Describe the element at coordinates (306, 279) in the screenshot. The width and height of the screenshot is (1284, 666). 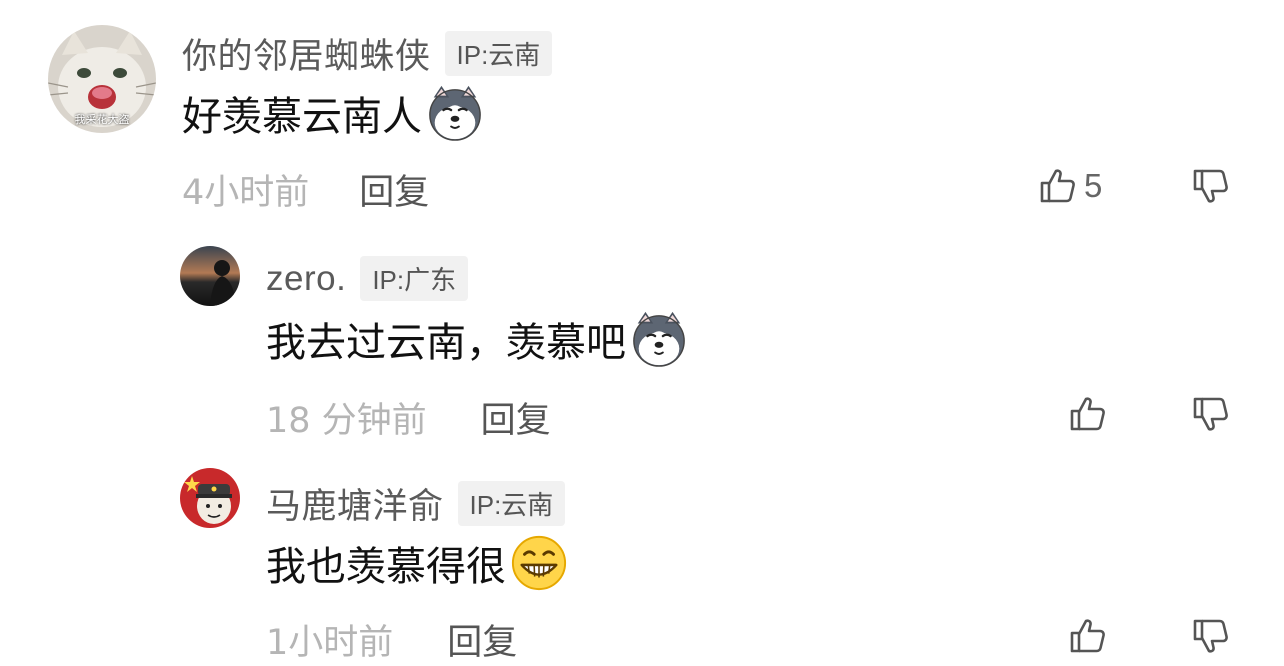
I see `username: zero.` at that location.